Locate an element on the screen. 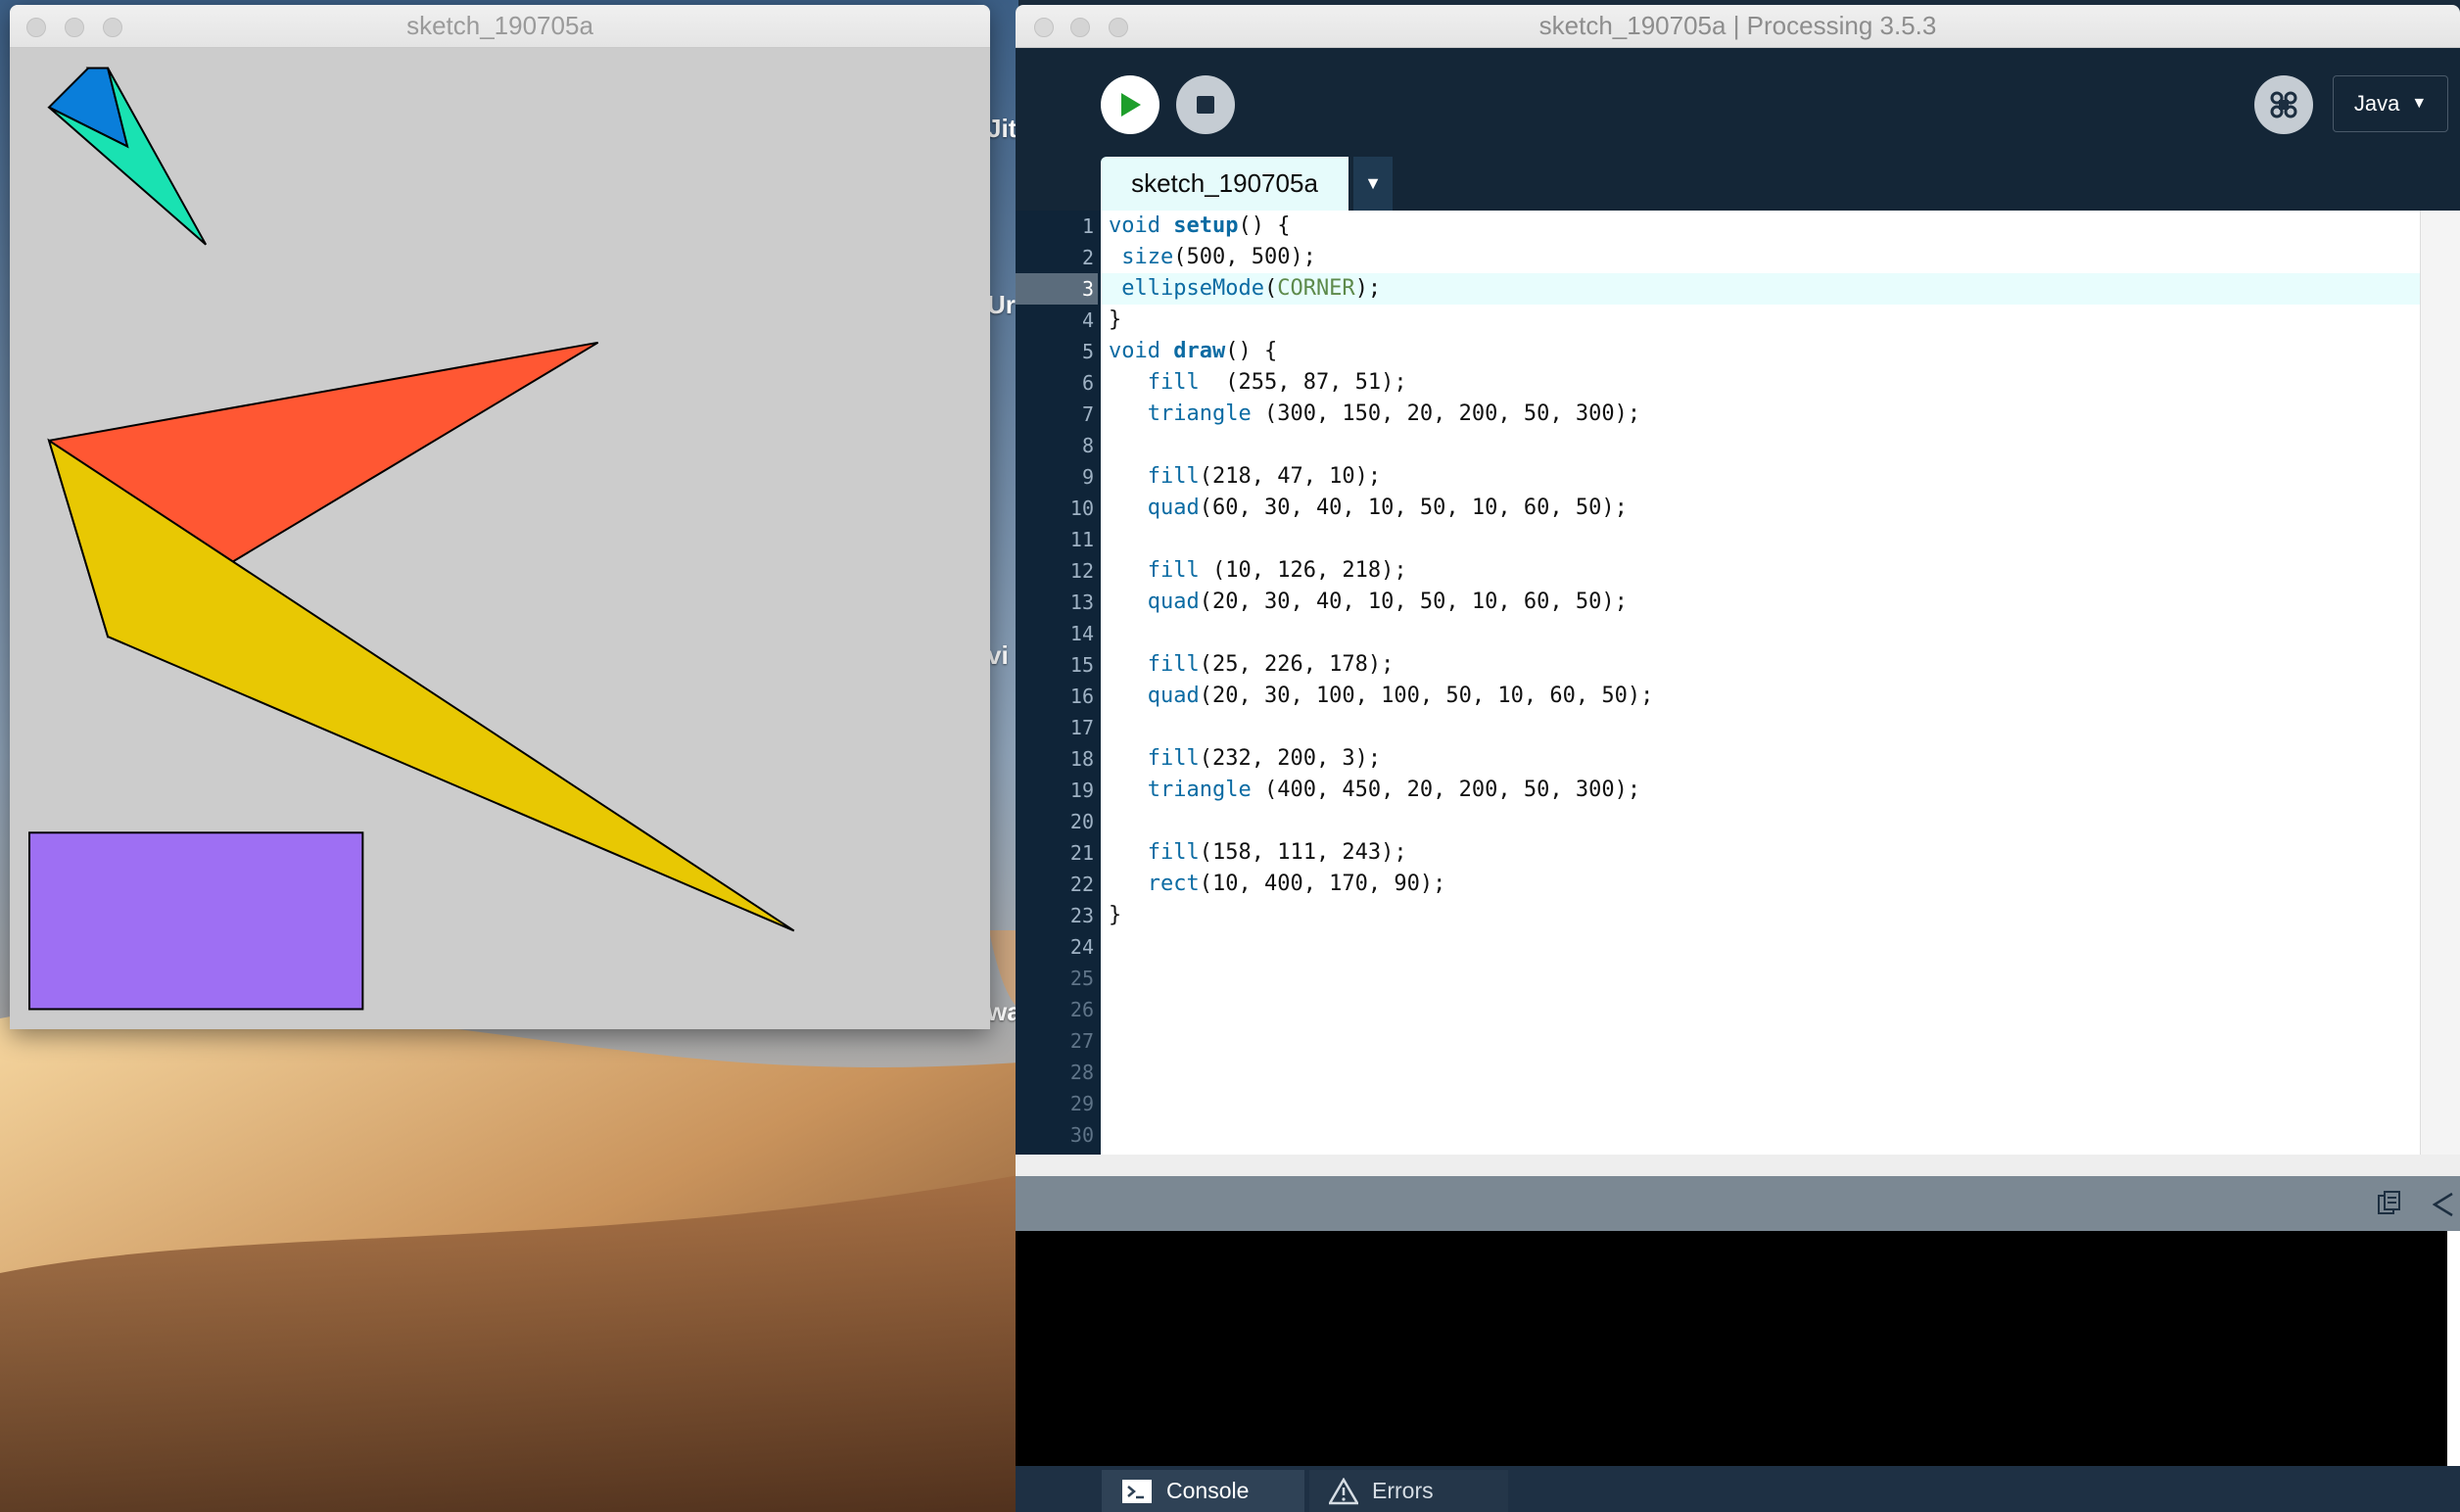 This screenshot has height=1512, width=2460. console-tab-bar: Console Errors is located at coordinates (1738, 1489).